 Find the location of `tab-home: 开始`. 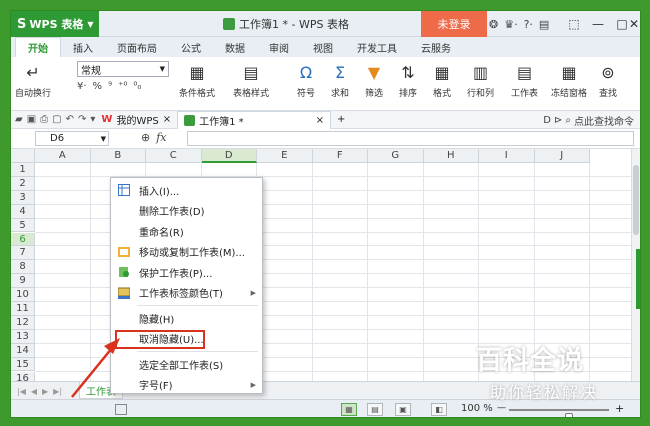

tab-home: 开始 is located at coordinates (38, 47).